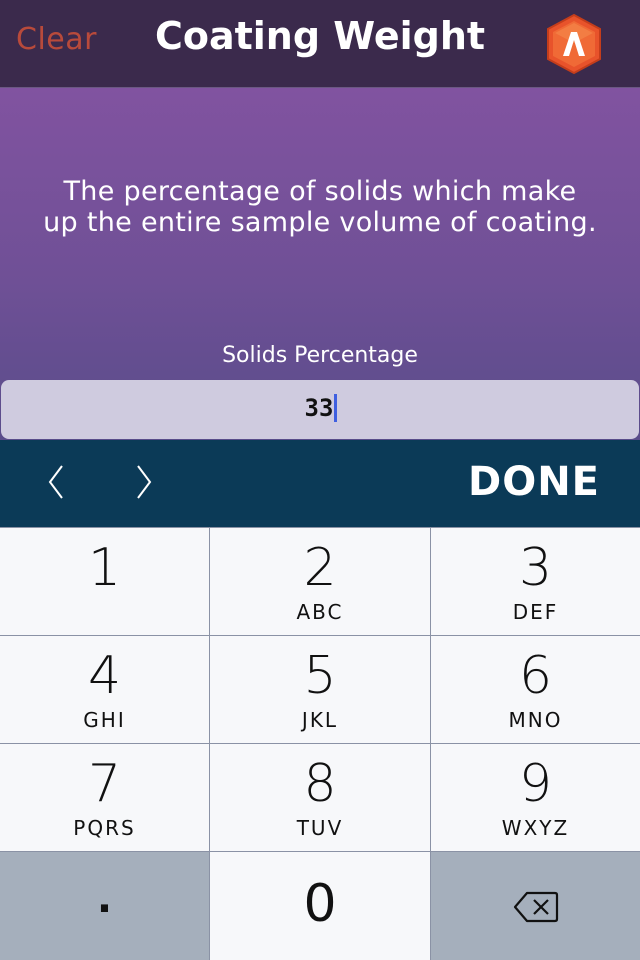  Describe the element at coordinates (320, 720) in the screenshot. I see `key-letters: JKL` at that location.